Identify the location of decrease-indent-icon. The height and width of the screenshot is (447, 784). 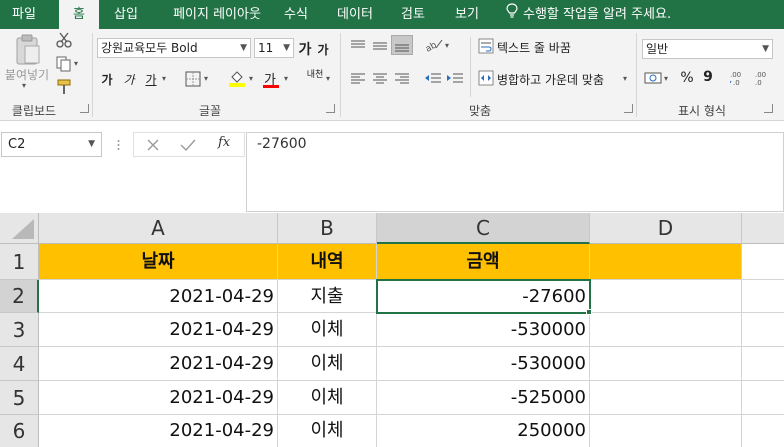
(433, 80).